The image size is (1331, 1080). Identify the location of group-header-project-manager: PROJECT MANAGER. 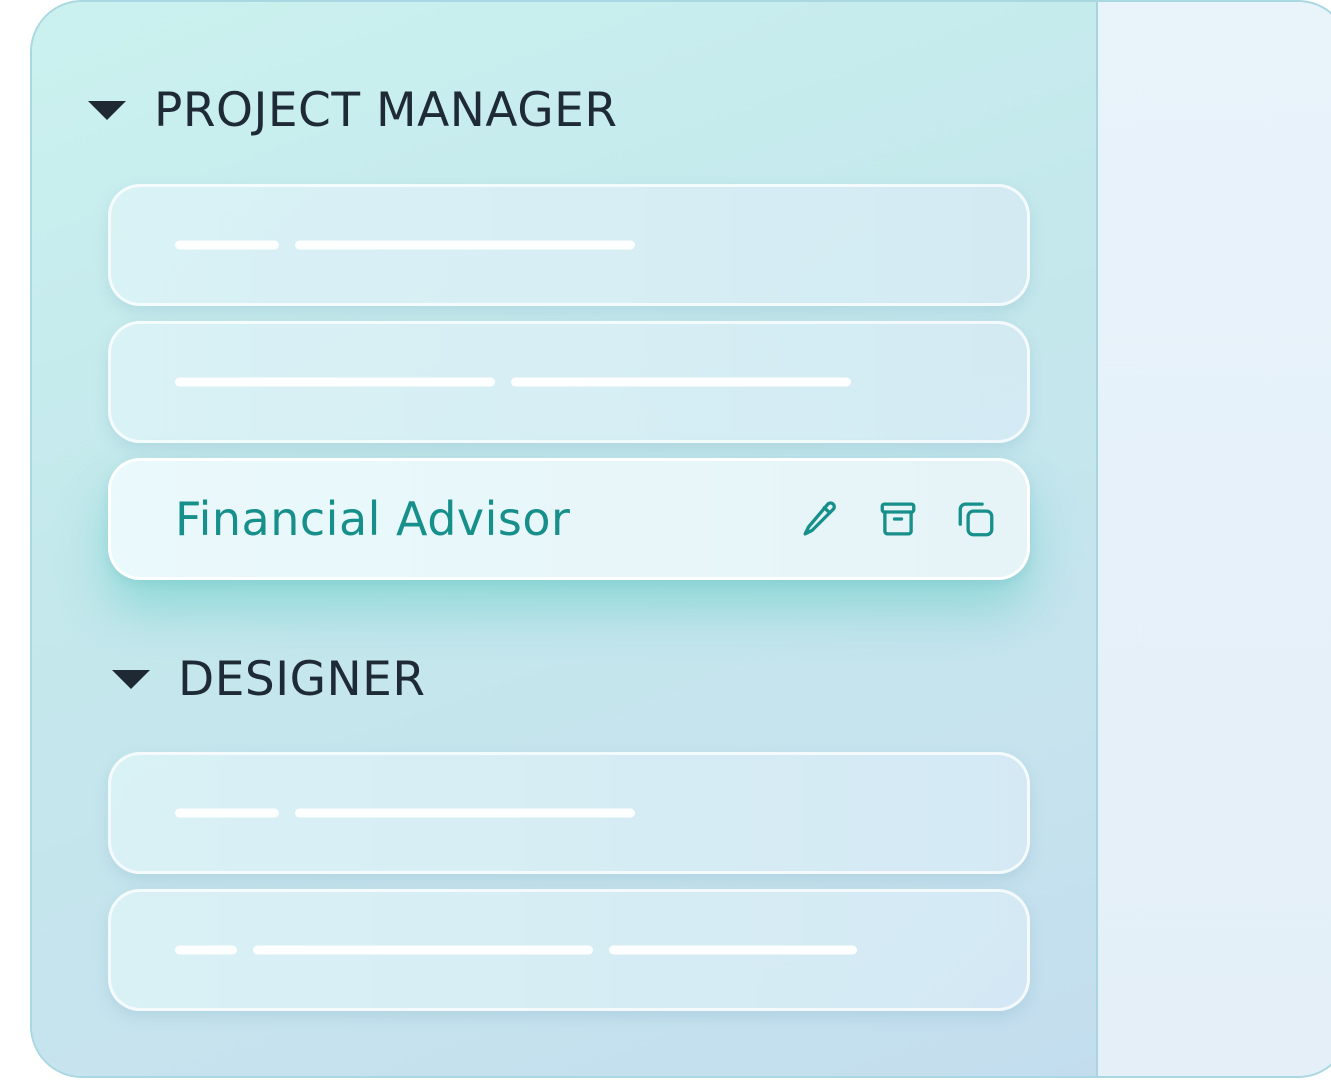
(352, 110).